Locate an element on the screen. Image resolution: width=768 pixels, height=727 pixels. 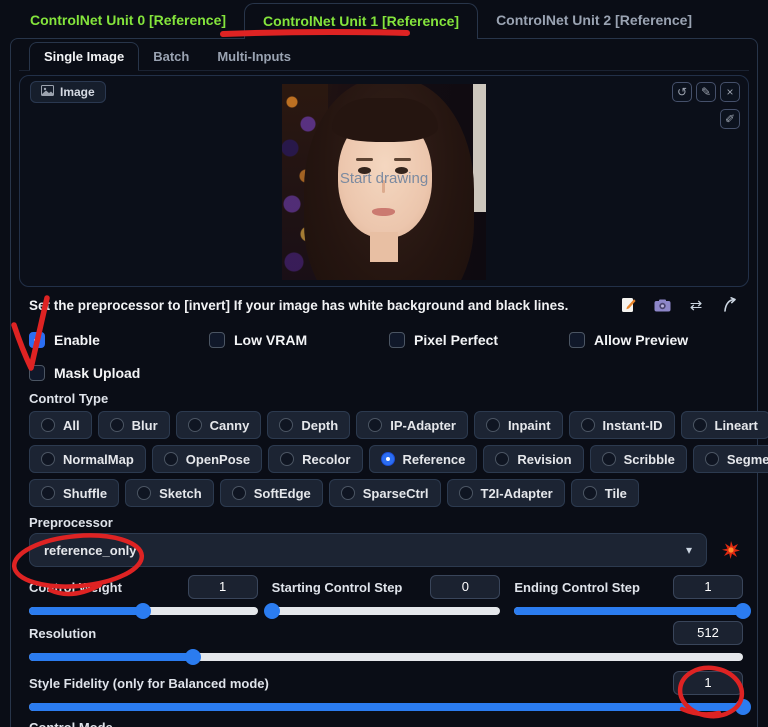
starting-step-input: 0 is located at coordinates (465, 587).